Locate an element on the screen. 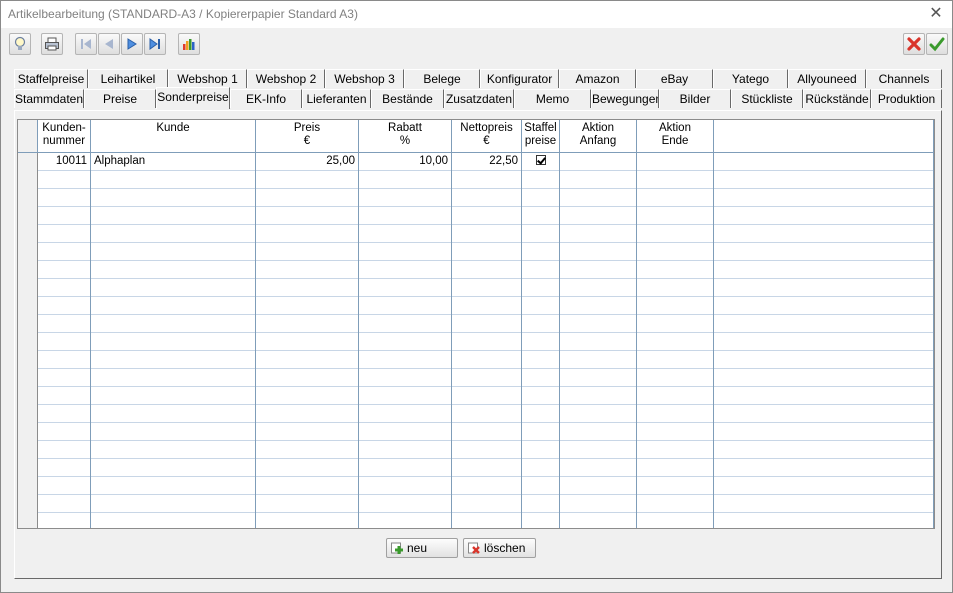 The height and width of the screenshot is (593, 953). tab-zusatzdaten: Zusatzdaten is located at coordinates (479, 98).